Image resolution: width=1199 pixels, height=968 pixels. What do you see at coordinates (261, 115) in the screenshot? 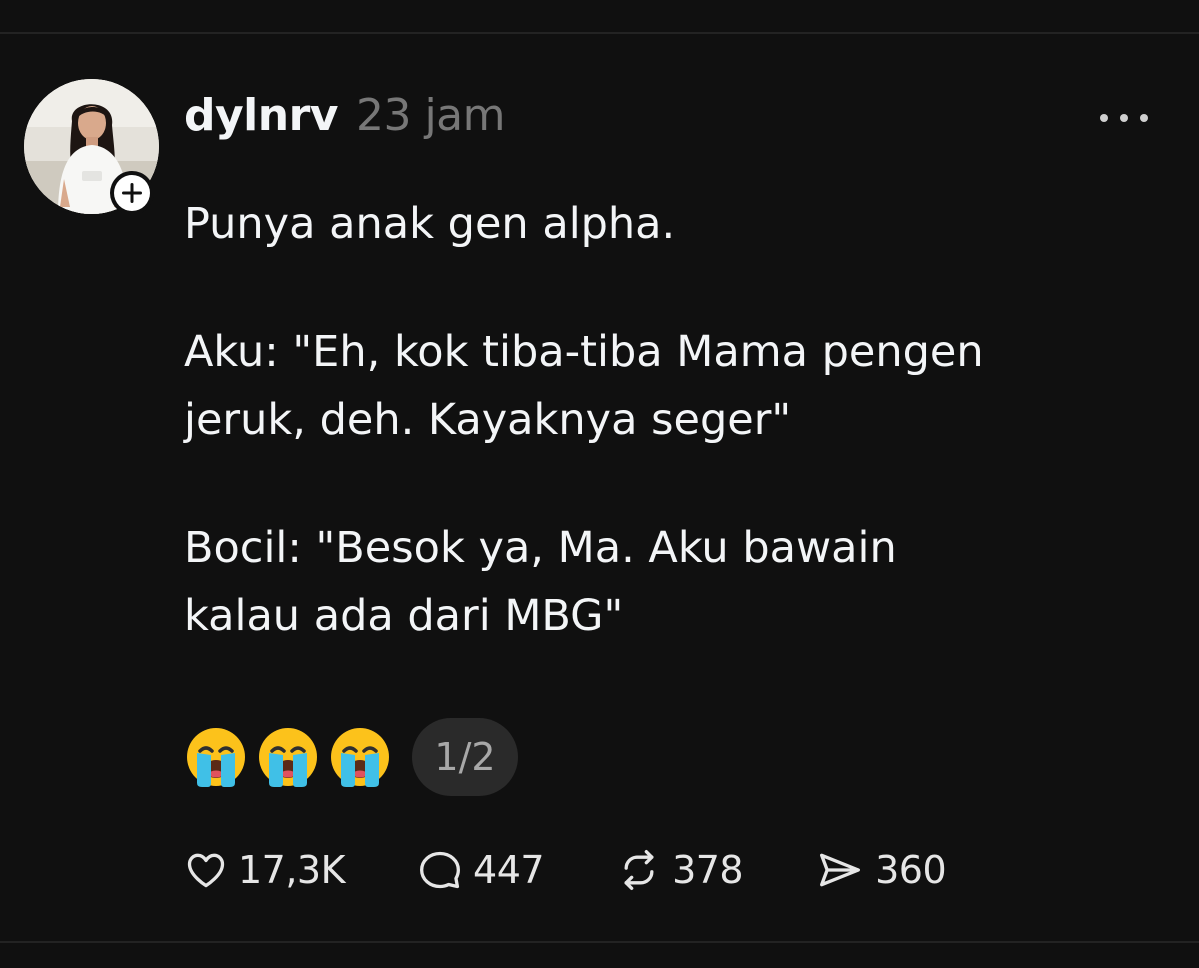
I see `username: dylnrv` at bounding box center [261, 115].